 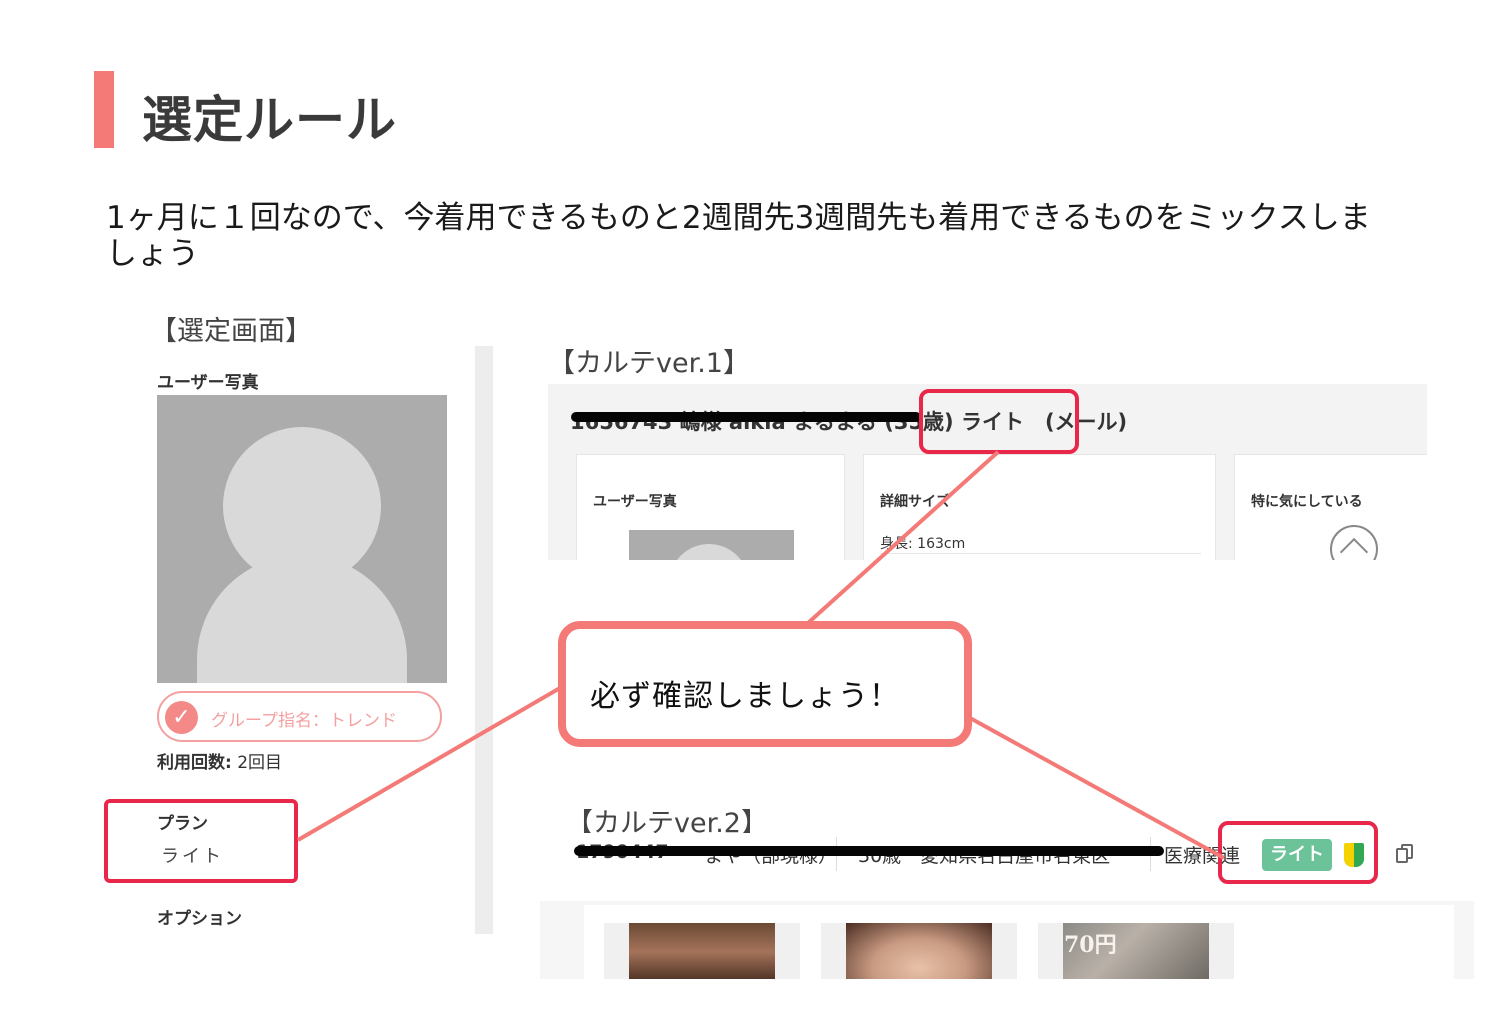 What do you see at coordinates (745, 696) in the screenshot?
I see `callout-text: 必ず確認しましょう！` at bounding box center [745, 696].